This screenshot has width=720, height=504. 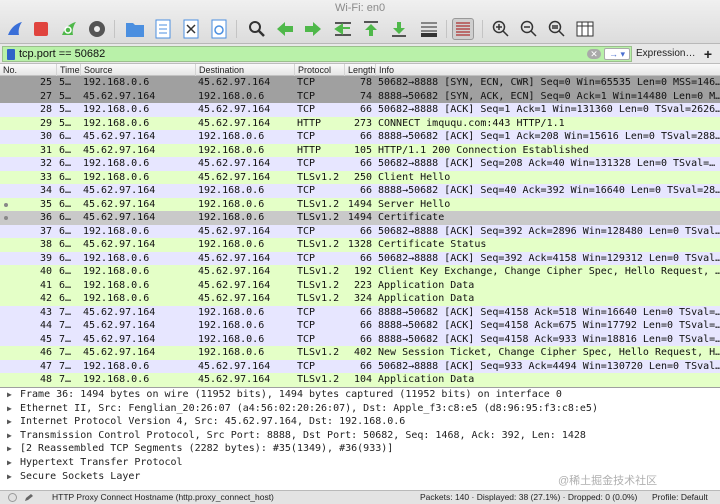 I want to click on go-first-icon, so click(x=371, y=29).